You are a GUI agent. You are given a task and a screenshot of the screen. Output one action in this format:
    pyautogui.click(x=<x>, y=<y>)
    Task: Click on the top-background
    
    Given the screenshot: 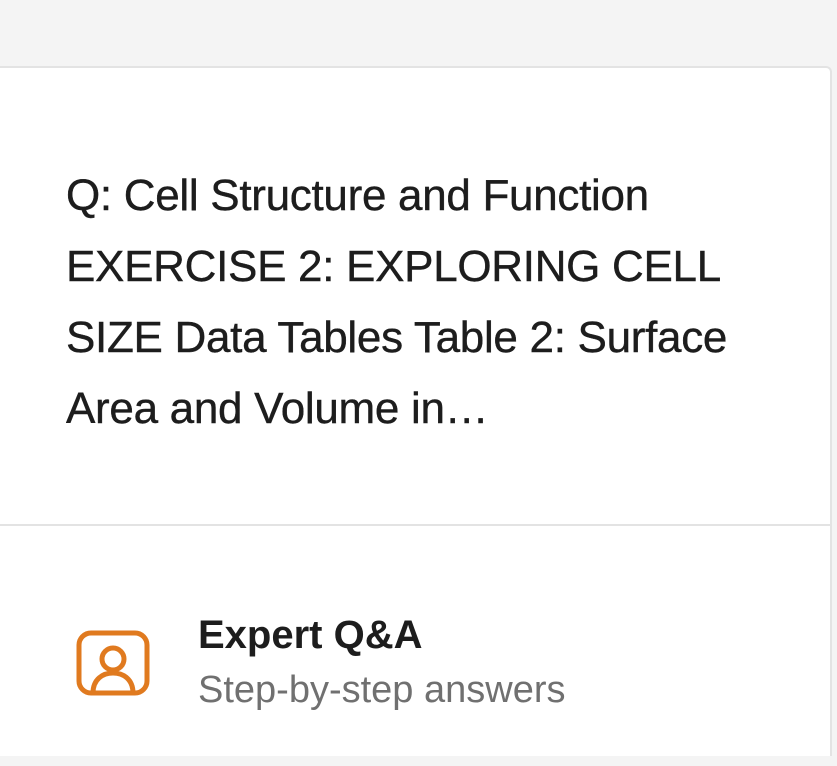 What is the action you would take?
    pyautogui.click(x=418, y=33)
    